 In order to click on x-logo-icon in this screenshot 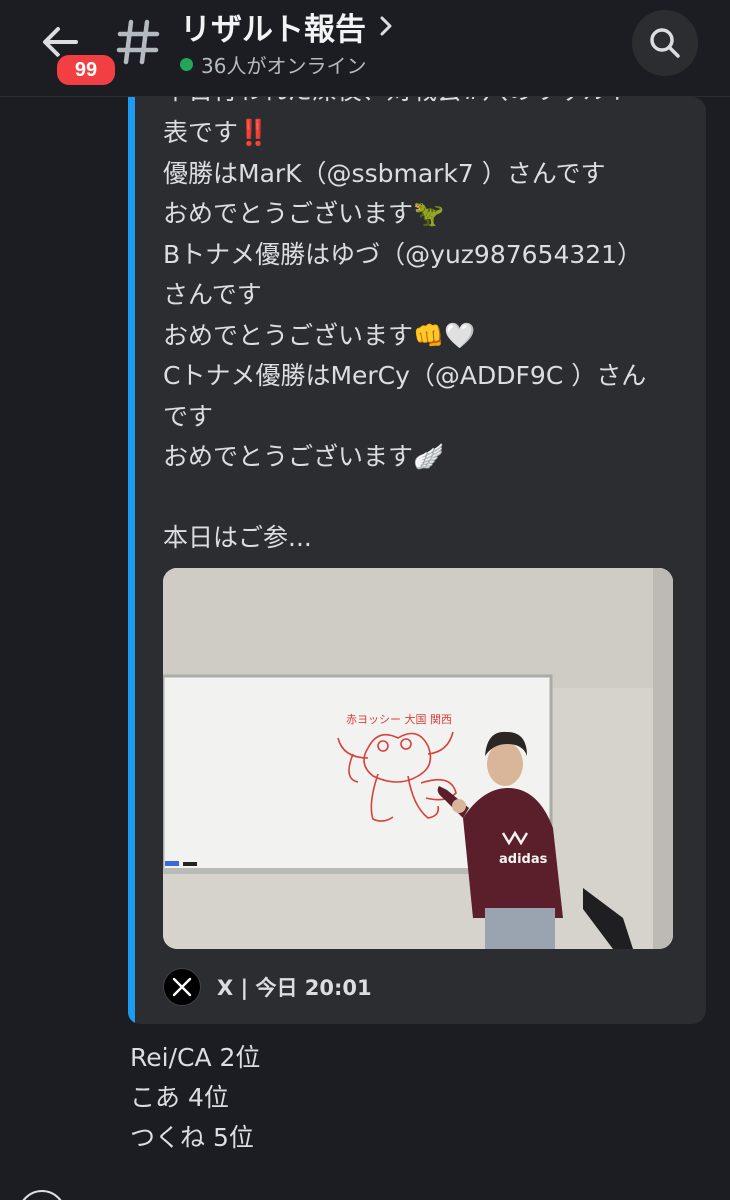, I will do `click(182, 987)`.